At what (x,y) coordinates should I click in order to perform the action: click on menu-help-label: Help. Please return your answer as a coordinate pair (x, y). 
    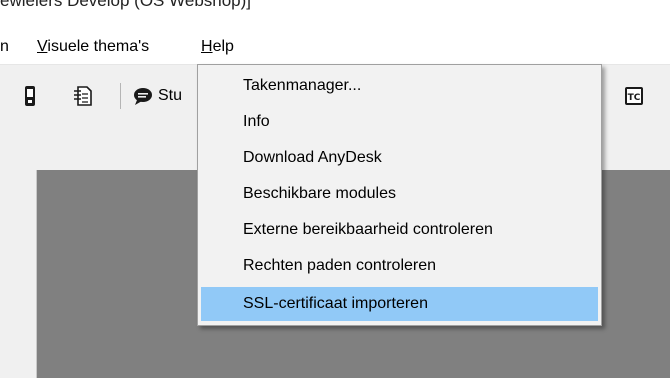
    Looking at the image, I should click on (217, 46).